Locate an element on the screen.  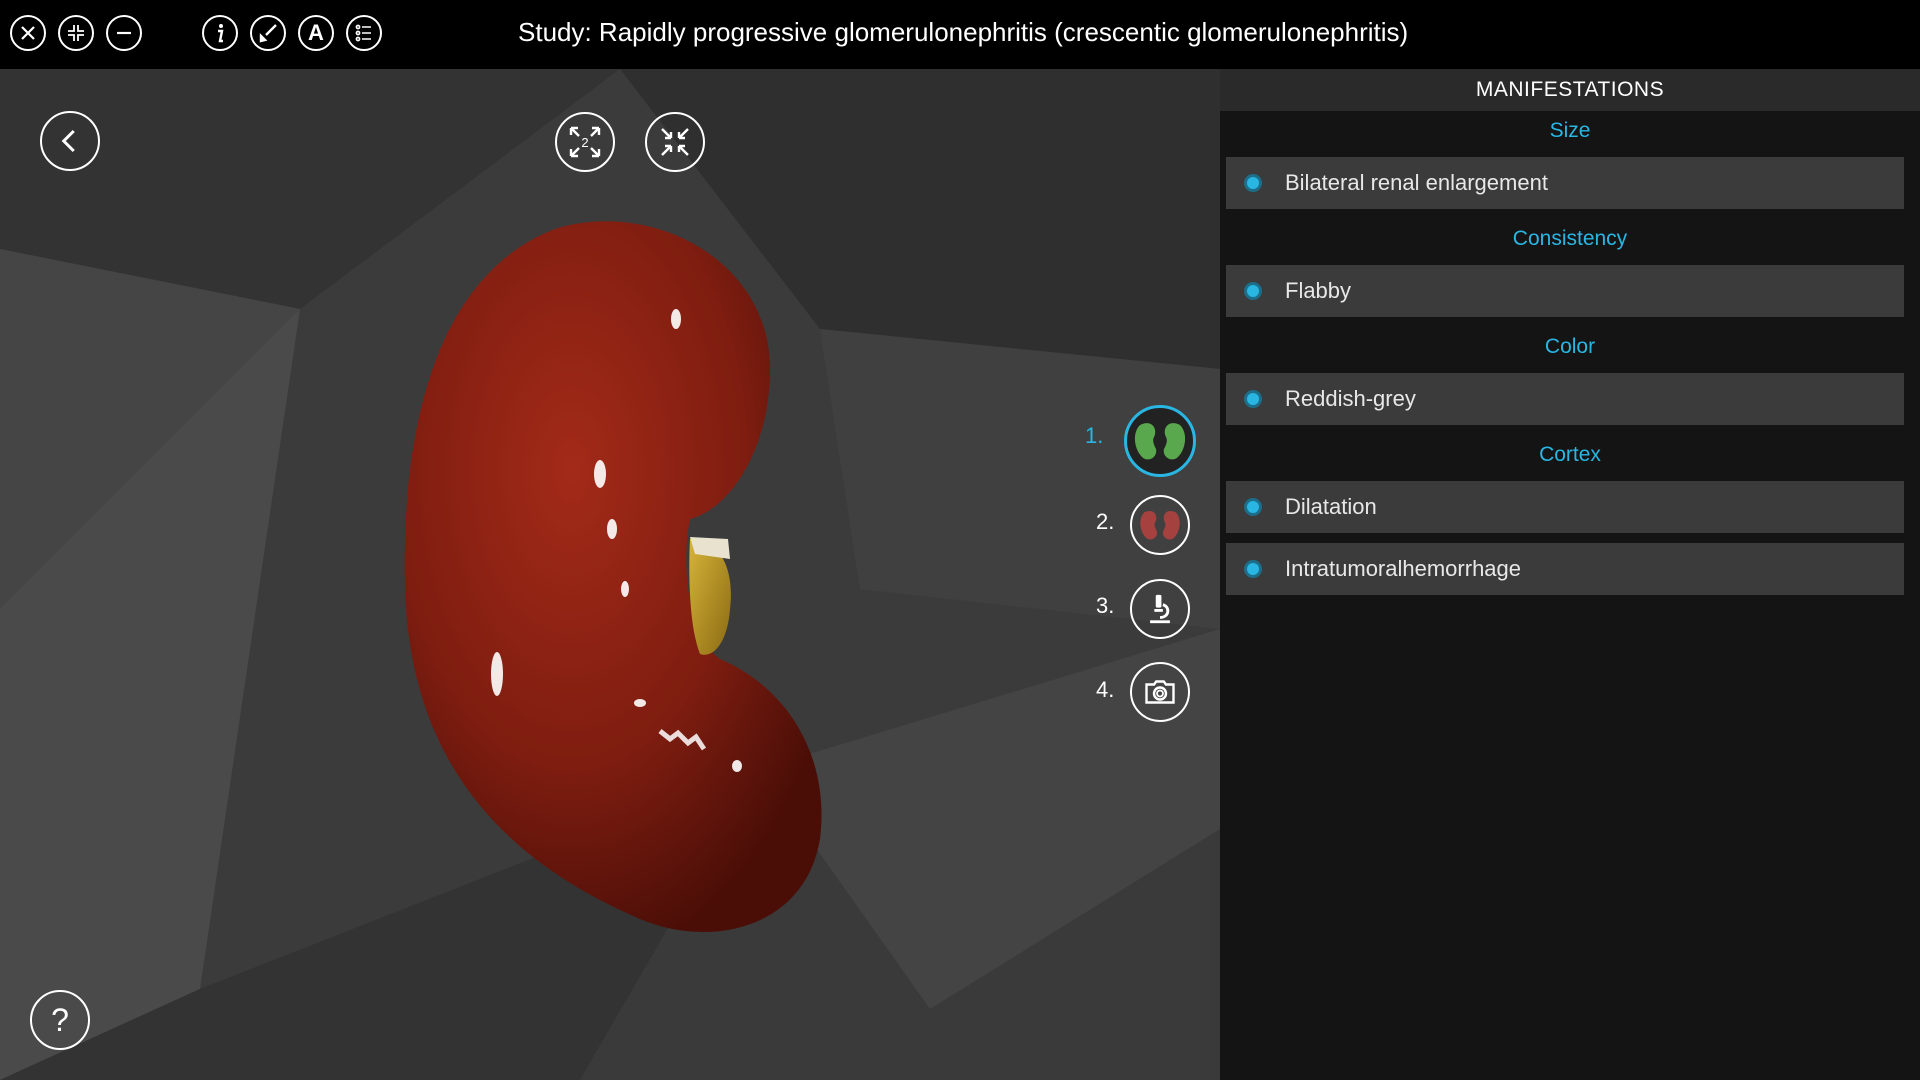
chevron-left-icon is located at coordinates (68, 141).